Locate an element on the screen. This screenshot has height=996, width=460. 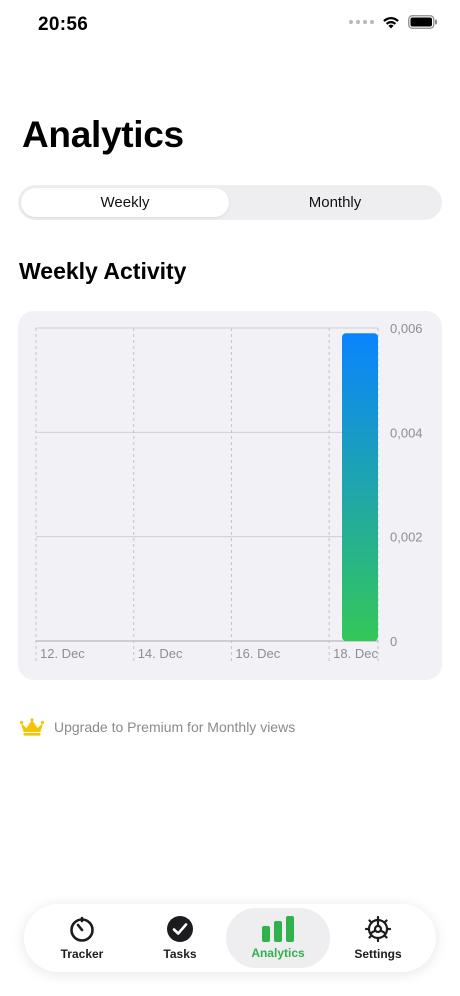
upgrade-text: Upgrade to Premium for Monthly views is located at coordinates (175, 727).